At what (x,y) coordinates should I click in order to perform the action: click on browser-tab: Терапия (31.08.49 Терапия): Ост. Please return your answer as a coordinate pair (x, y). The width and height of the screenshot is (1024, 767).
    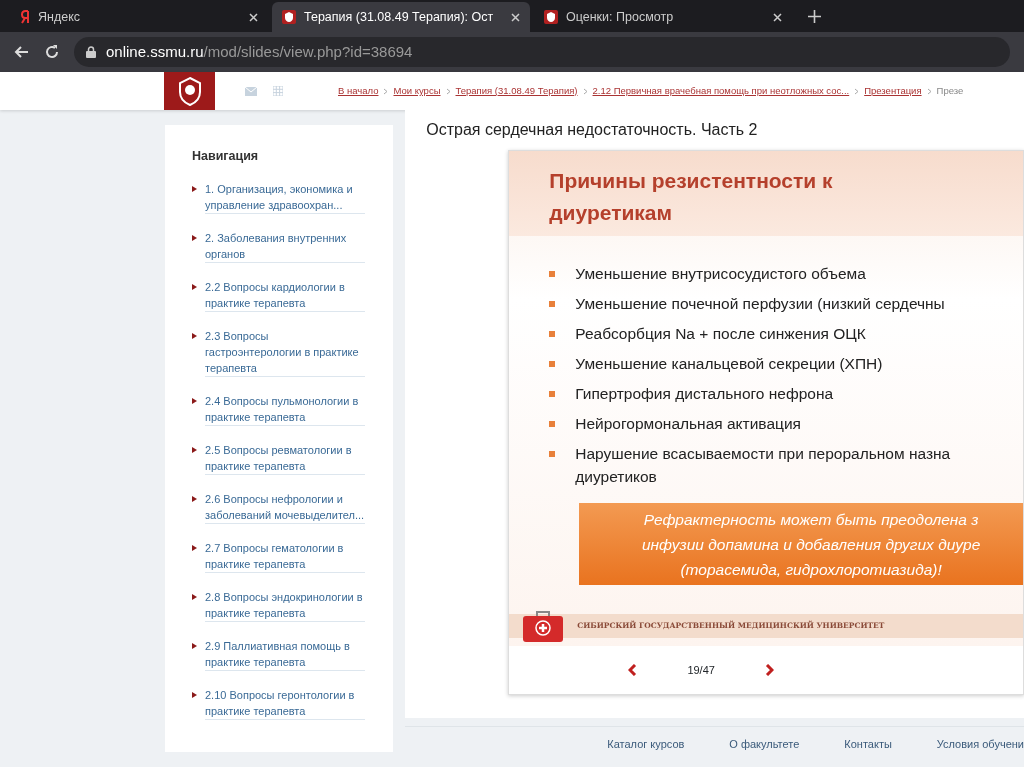
    Looking at the image, I should click on (401, 17).